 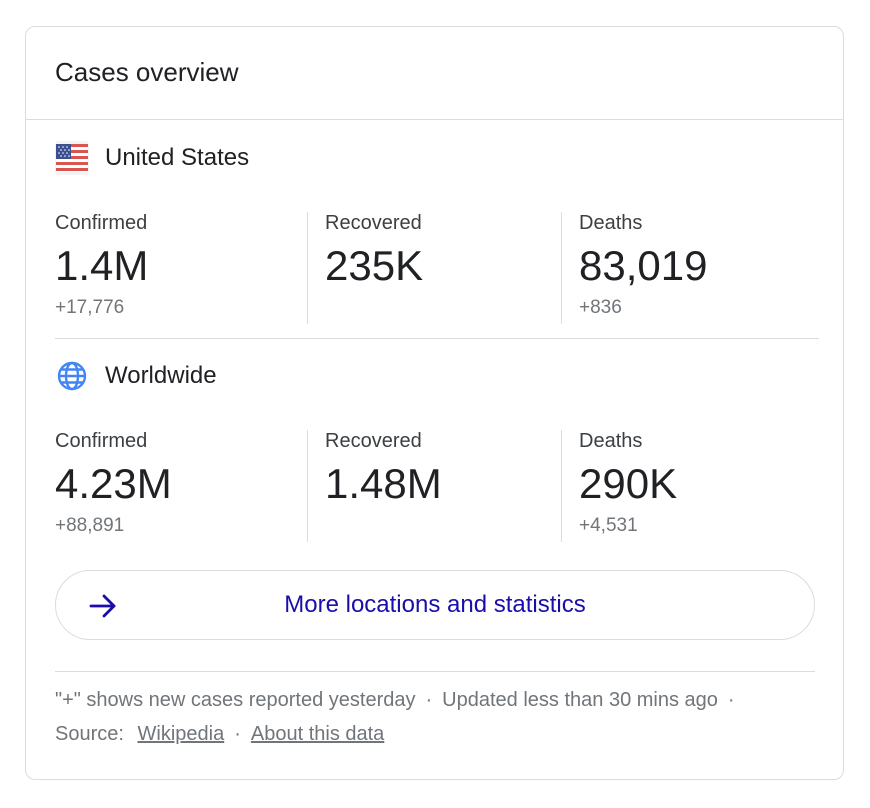 I want to click on more-locations-label: More locations and statistics, so click(x=435, y=604).